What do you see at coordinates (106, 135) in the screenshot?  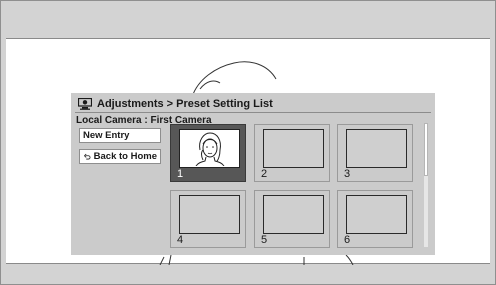 I see `new-entry-label: New Entry` at bounding box center [106, 135].